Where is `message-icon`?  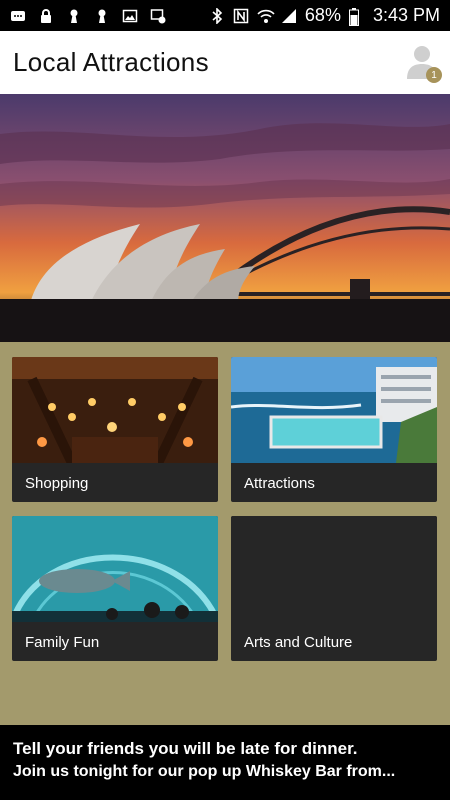
message-icon is located at coordinates (18, 16).